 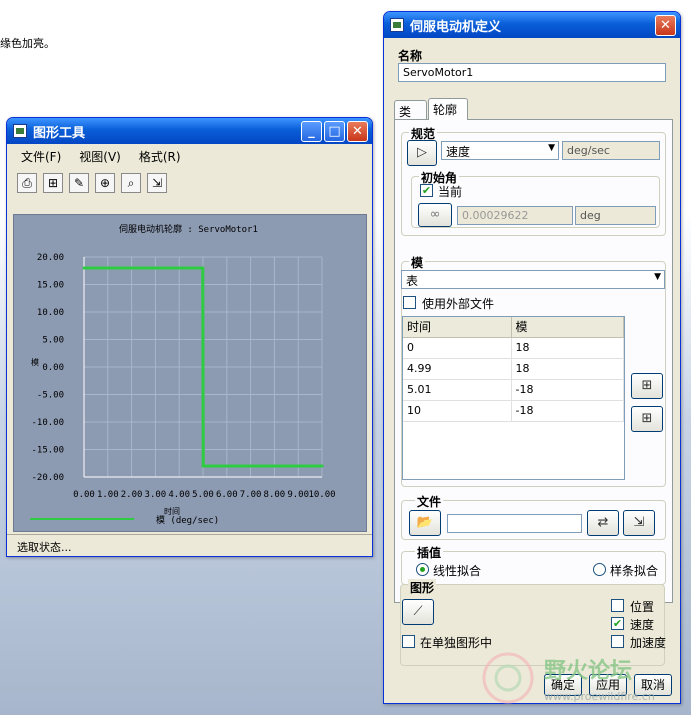 I want to click on table-cell: 10, so click(x=457, y=411).